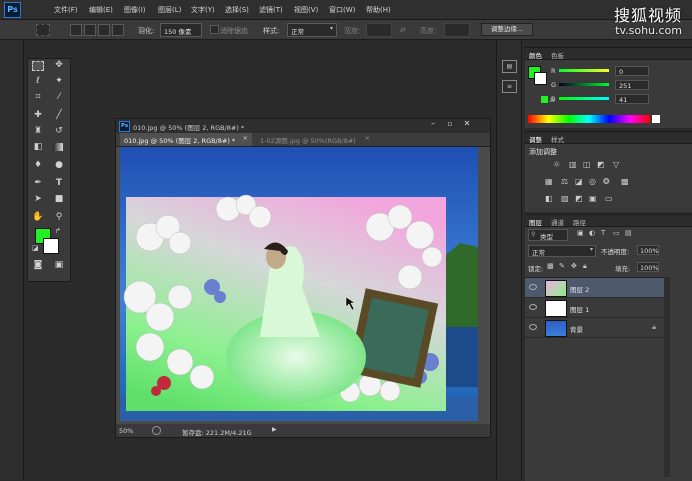 The height and width of the screenshot is (481, 692). I want to click on tab-source-document: 1-02源图.jpg @ 50%(RGB/8#) ×, so click(314, 139).